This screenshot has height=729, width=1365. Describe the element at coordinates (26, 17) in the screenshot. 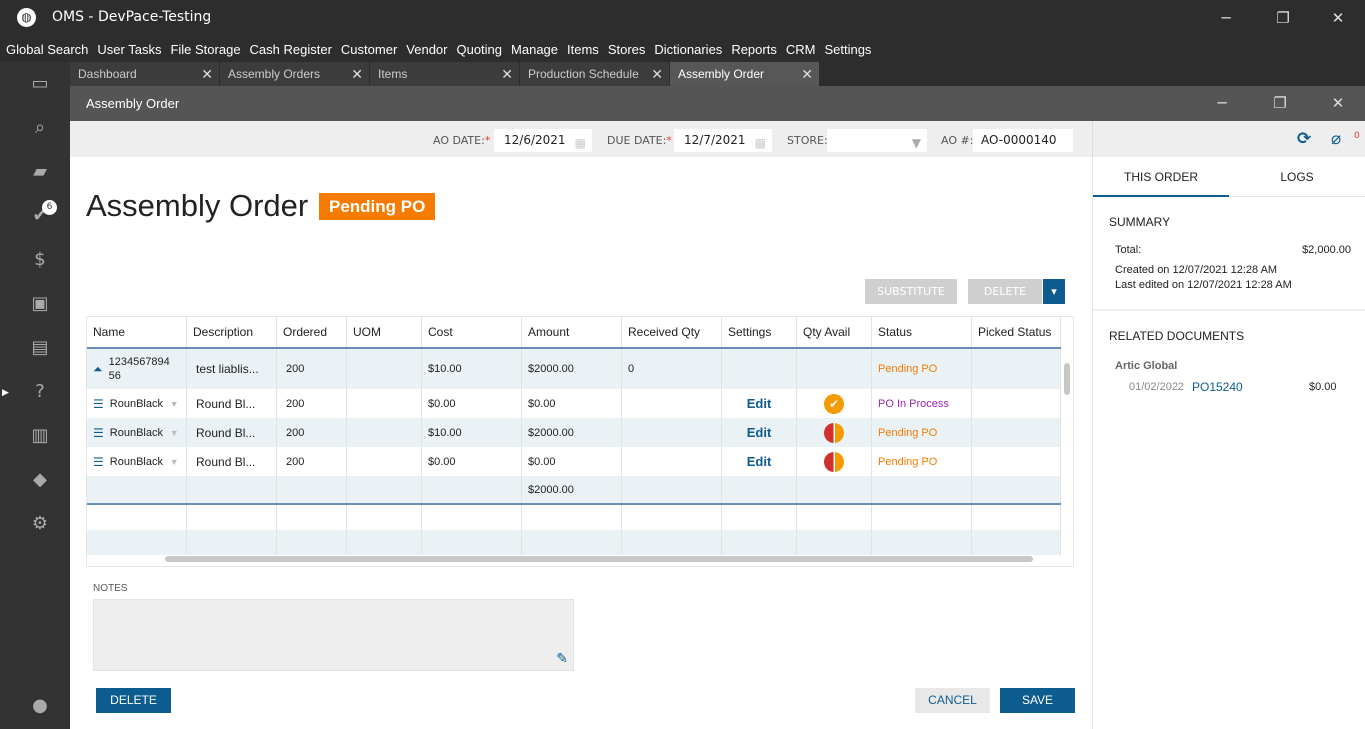

I see `app-logo-icon: ◍` at that location.